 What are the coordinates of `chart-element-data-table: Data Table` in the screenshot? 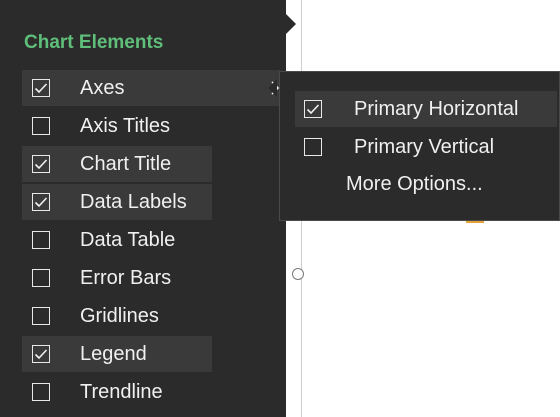 It's located at (117, 240).